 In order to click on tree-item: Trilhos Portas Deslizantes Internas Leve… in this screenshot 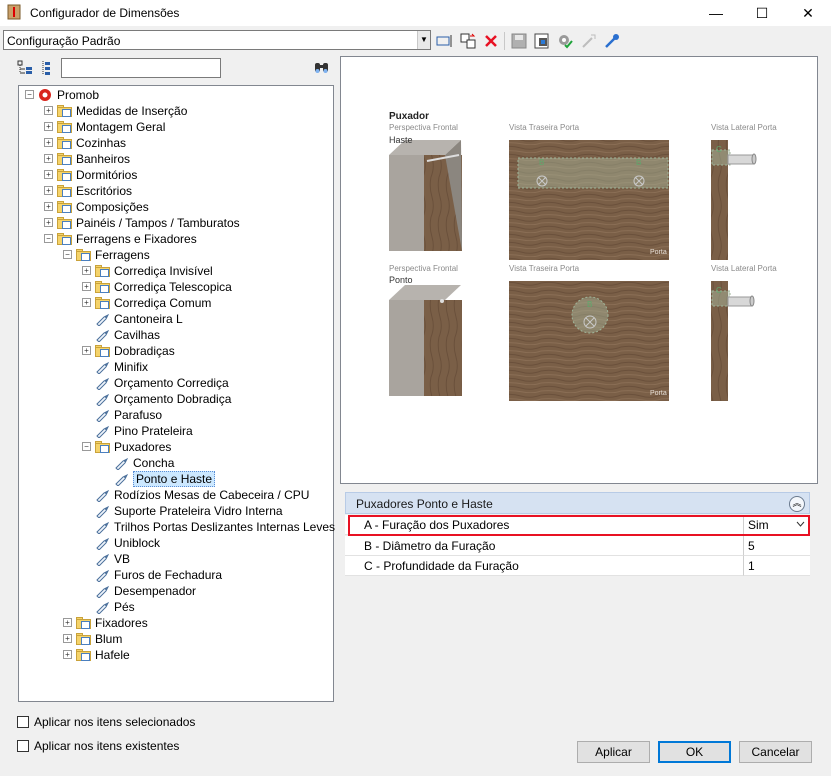, I will do `click(177, 527)`.